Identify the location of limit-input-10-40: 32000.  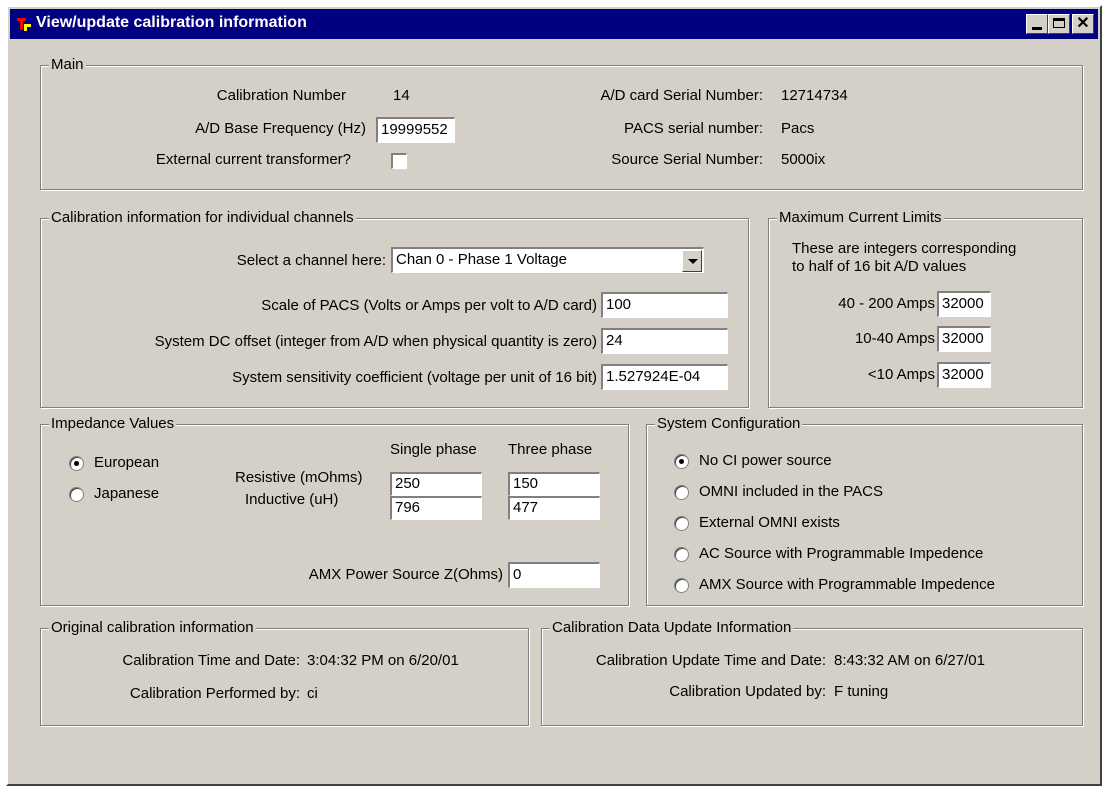
(964, 339).